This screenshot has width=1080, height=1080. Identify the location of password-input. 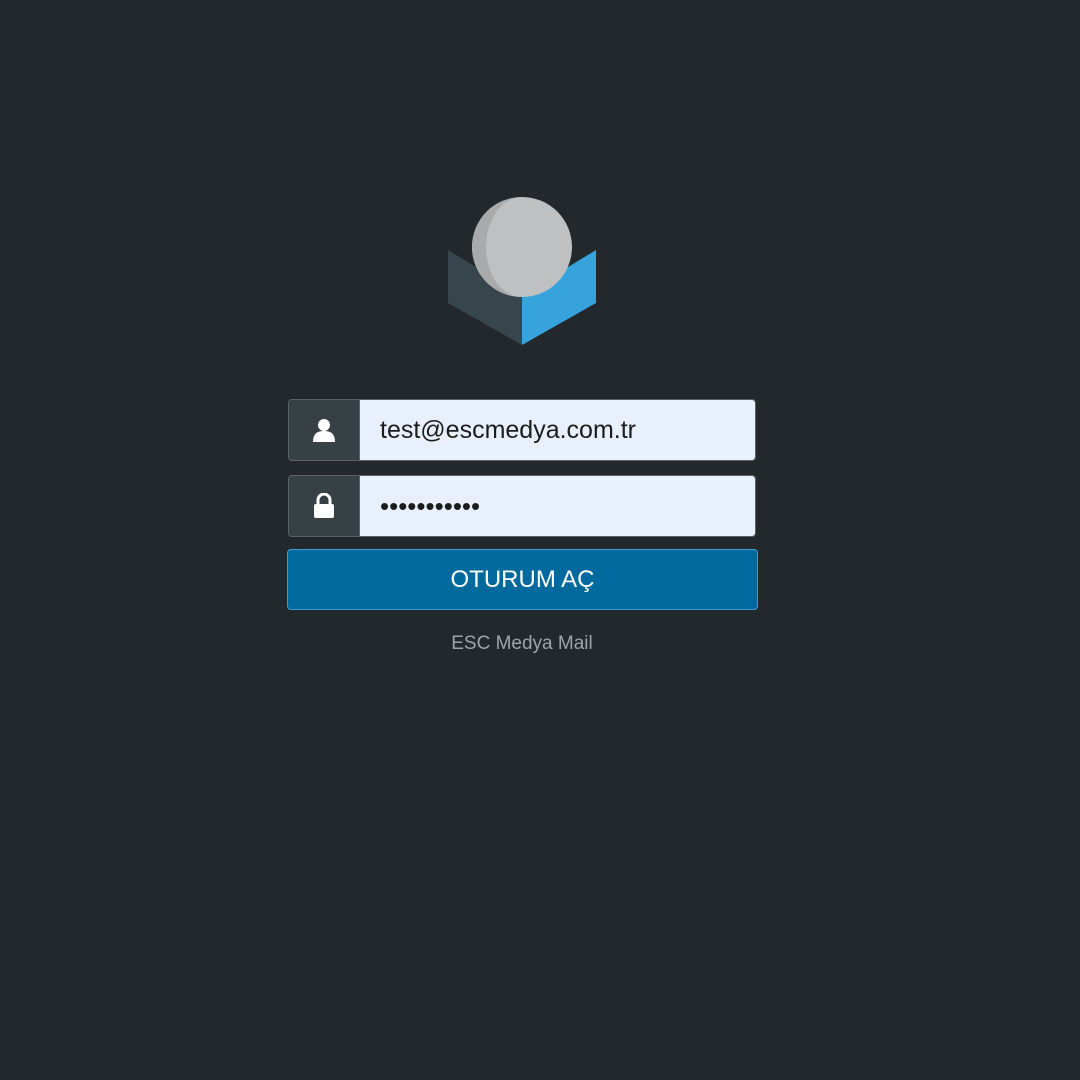
(557, 506).